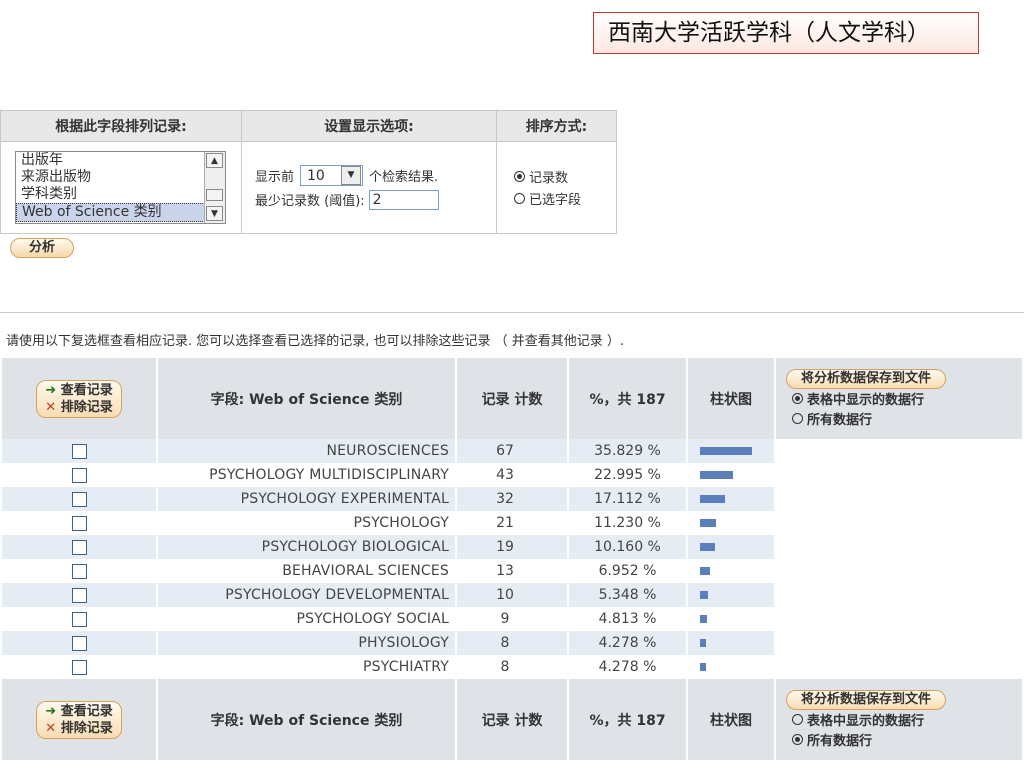  I want to click on record-count: 19, so click(512, 547).